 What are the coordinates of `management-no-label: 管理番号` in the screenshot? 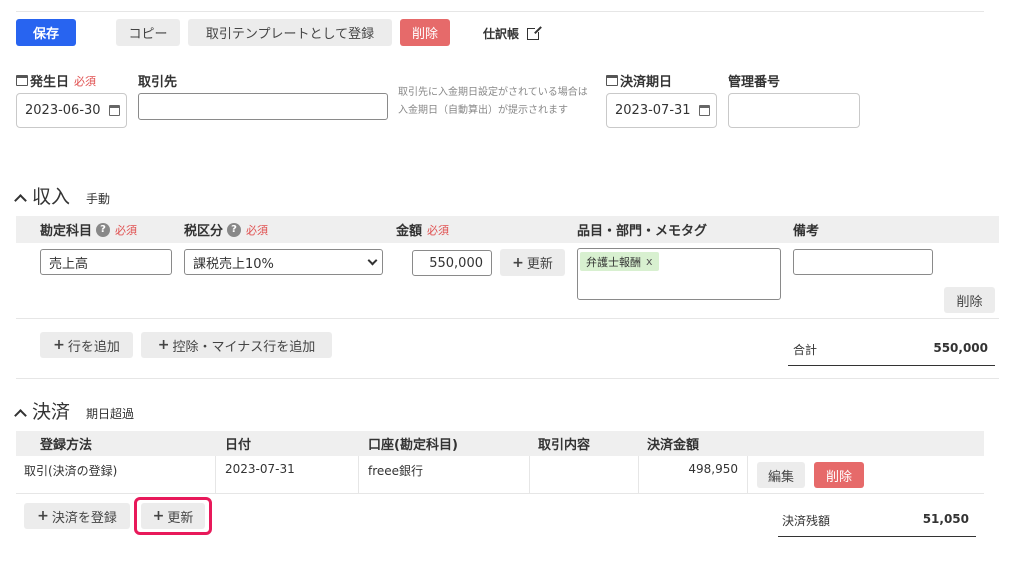 It's located at (754, 82).